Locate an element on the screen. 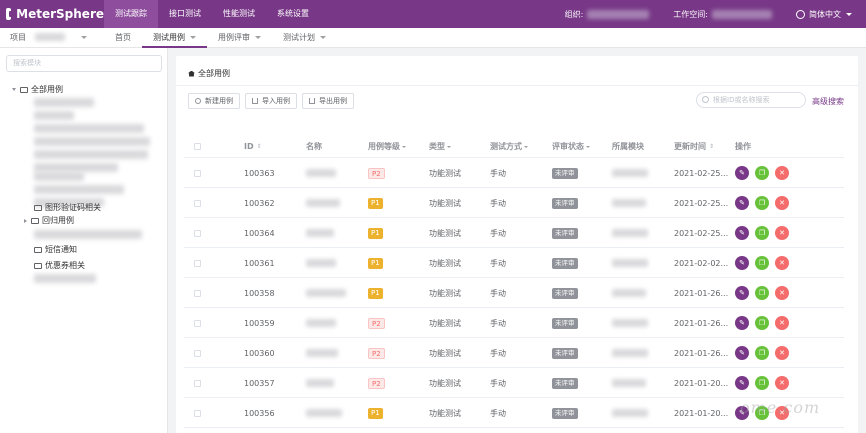 The height and width of the screenshot is (433, 866). col-method: 测试方式 is located at coordinates (509, 146).